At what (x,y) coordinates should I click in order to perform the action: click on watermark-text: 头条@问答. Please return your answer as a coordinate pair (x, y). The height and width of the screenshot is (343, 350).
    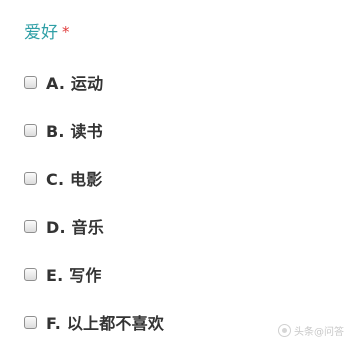
    Looking at the image, I should click on (319, 332).